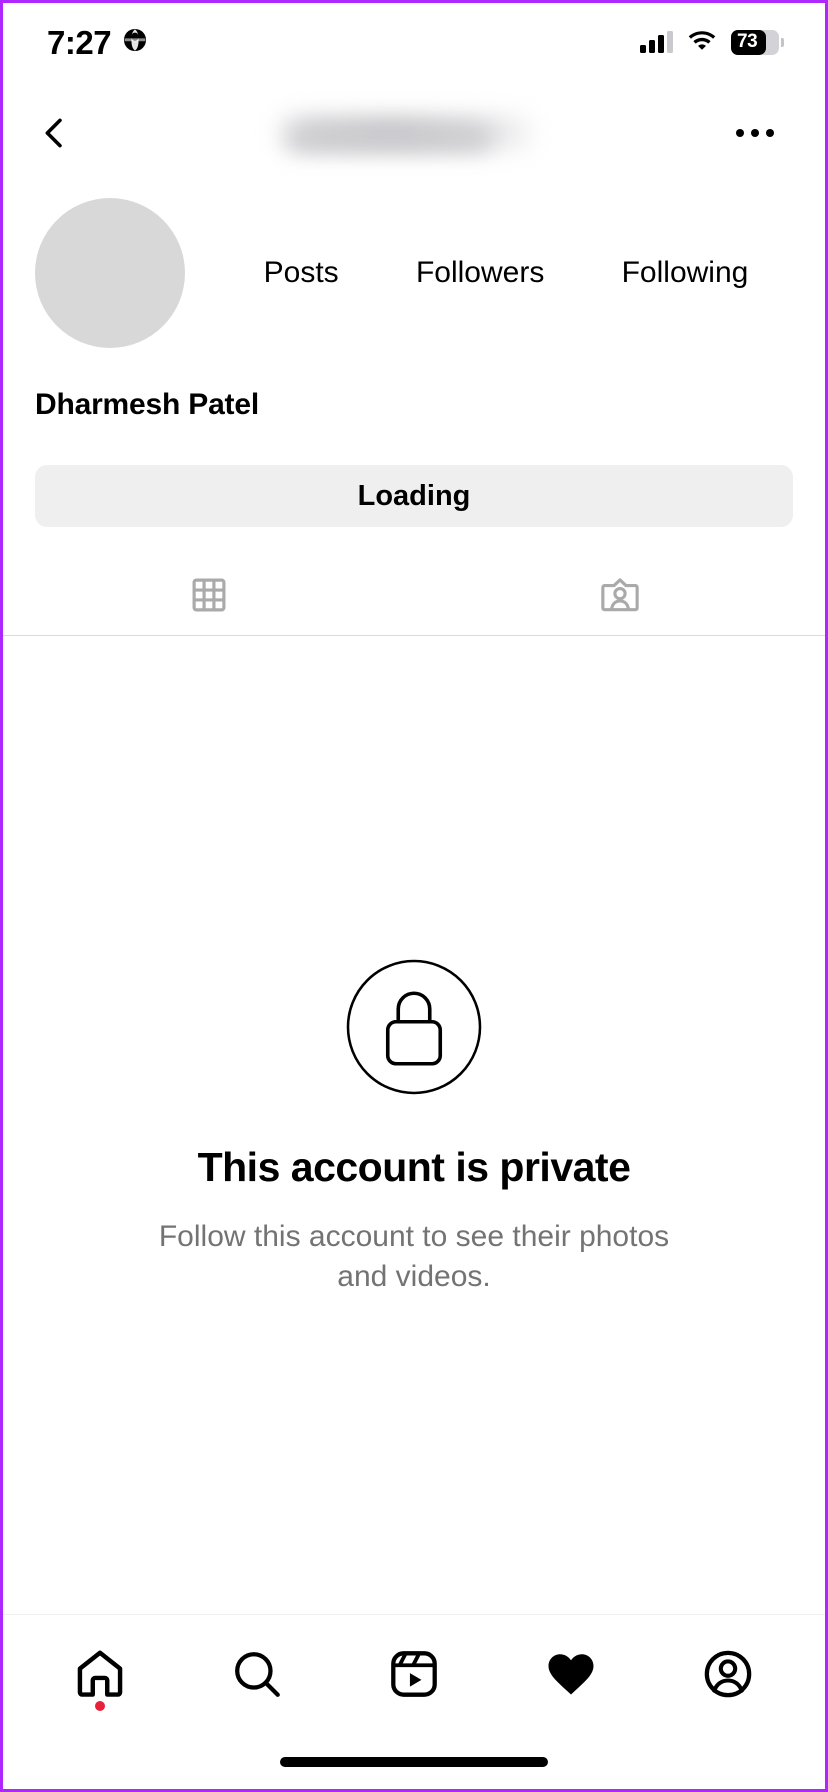 This screenshot has width=828, height=1792. What do you see at coordinates (79, 42) in the screenshot?
I see `status-time: 7:27` at bounding box center [79, 42].